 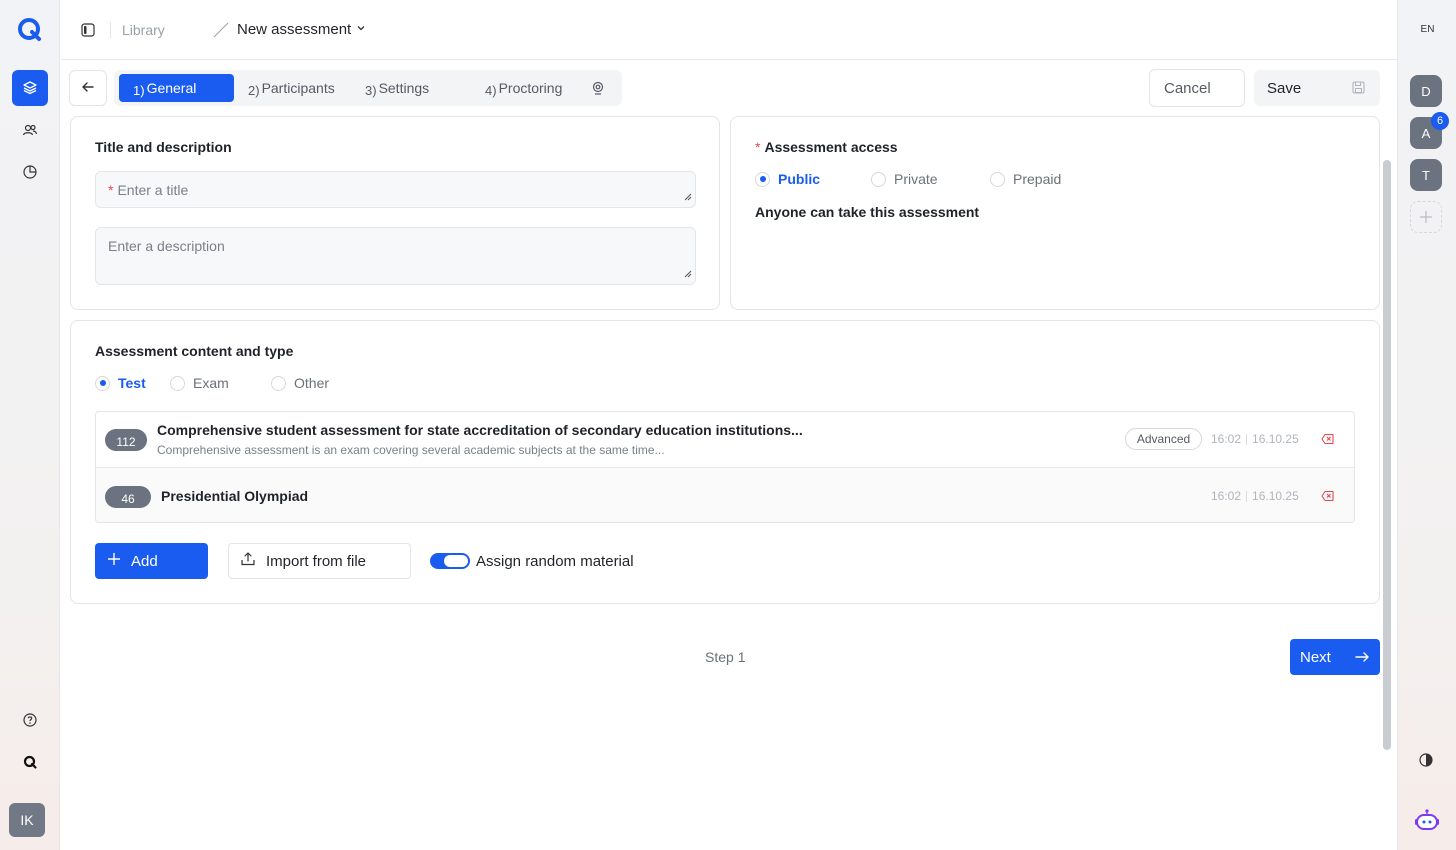 What do you see at coordinates (1335, 657) in the screenshot?
I see `next-button: Next` at bounding box center [1335, 657].